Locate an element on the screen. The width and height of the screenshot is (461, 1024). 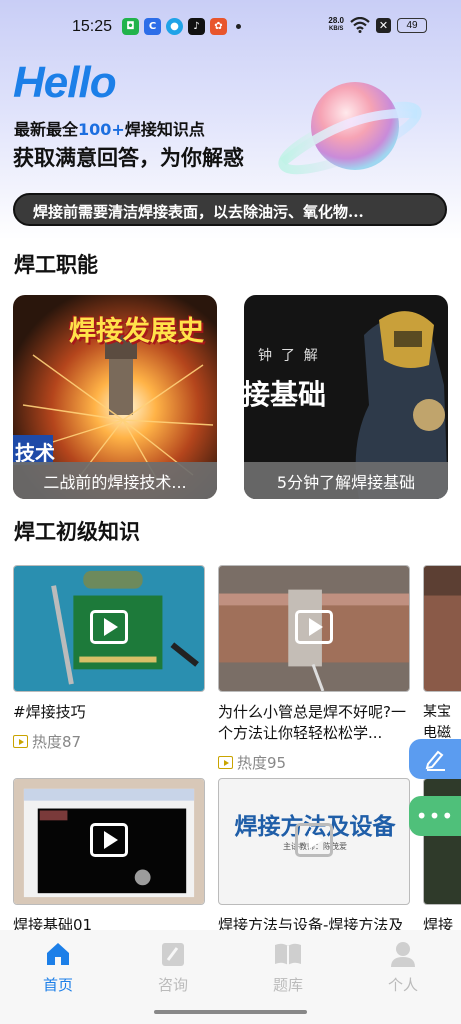
tagline-suffix: 焊接知识点 is located at coordinates (164, 129).